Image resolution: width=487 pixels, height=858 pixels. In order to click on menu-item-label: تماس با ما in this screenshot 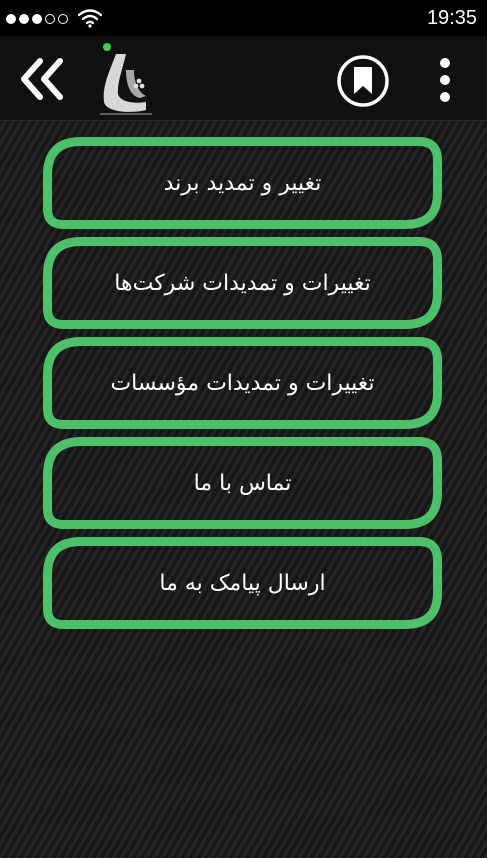, I will do `click(242, 483)`.